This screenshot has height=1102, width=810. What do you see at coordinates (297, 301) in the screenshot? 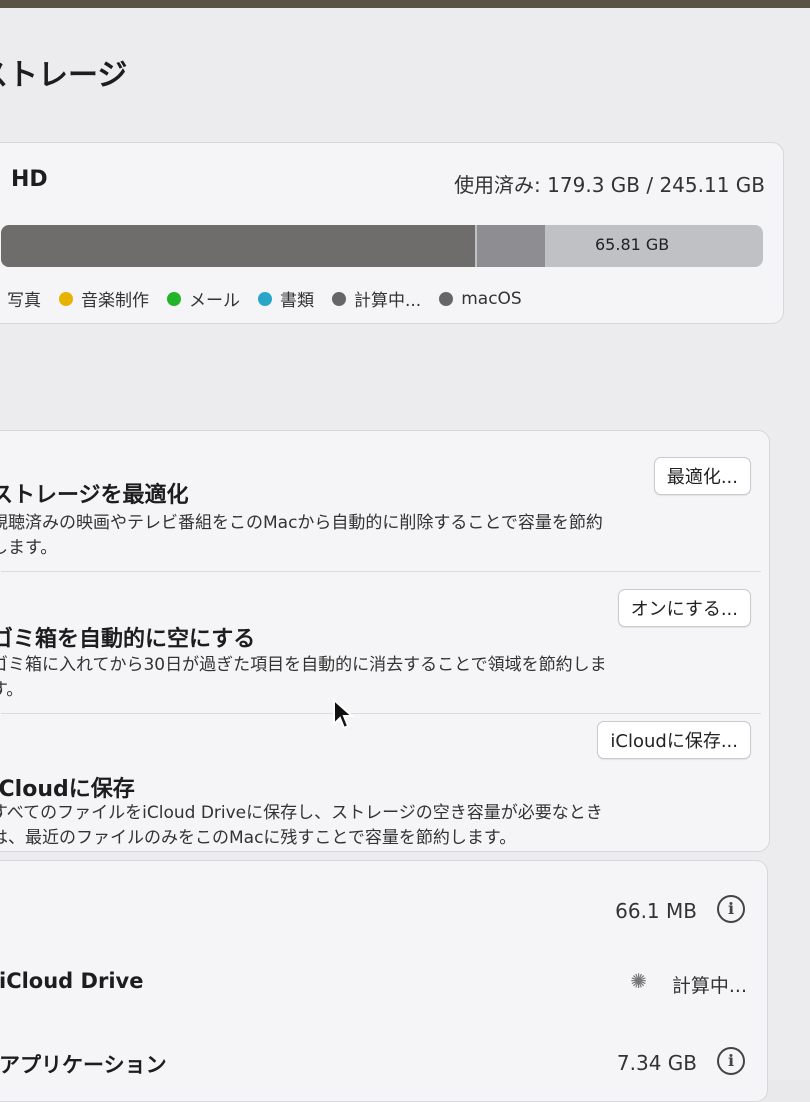
I see `legend-label: 書類` at bounding box center [297, 301].